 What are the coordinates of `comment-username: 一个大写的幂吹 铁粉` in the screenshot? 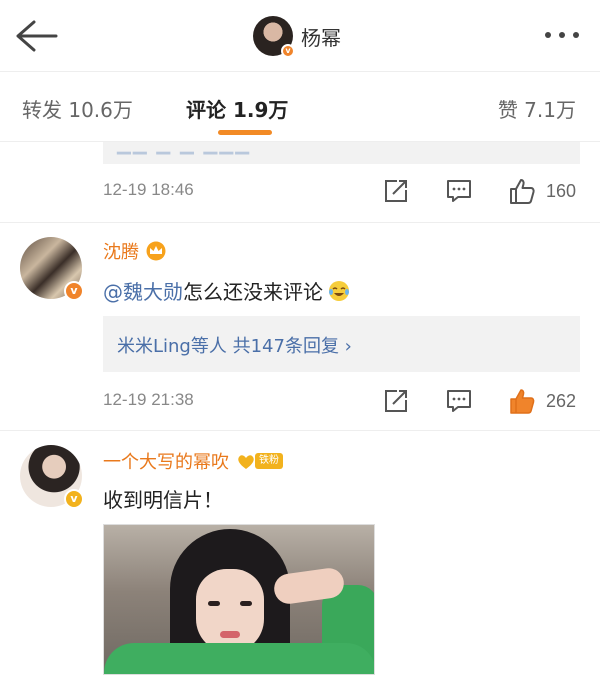 It's located at (193, 461).